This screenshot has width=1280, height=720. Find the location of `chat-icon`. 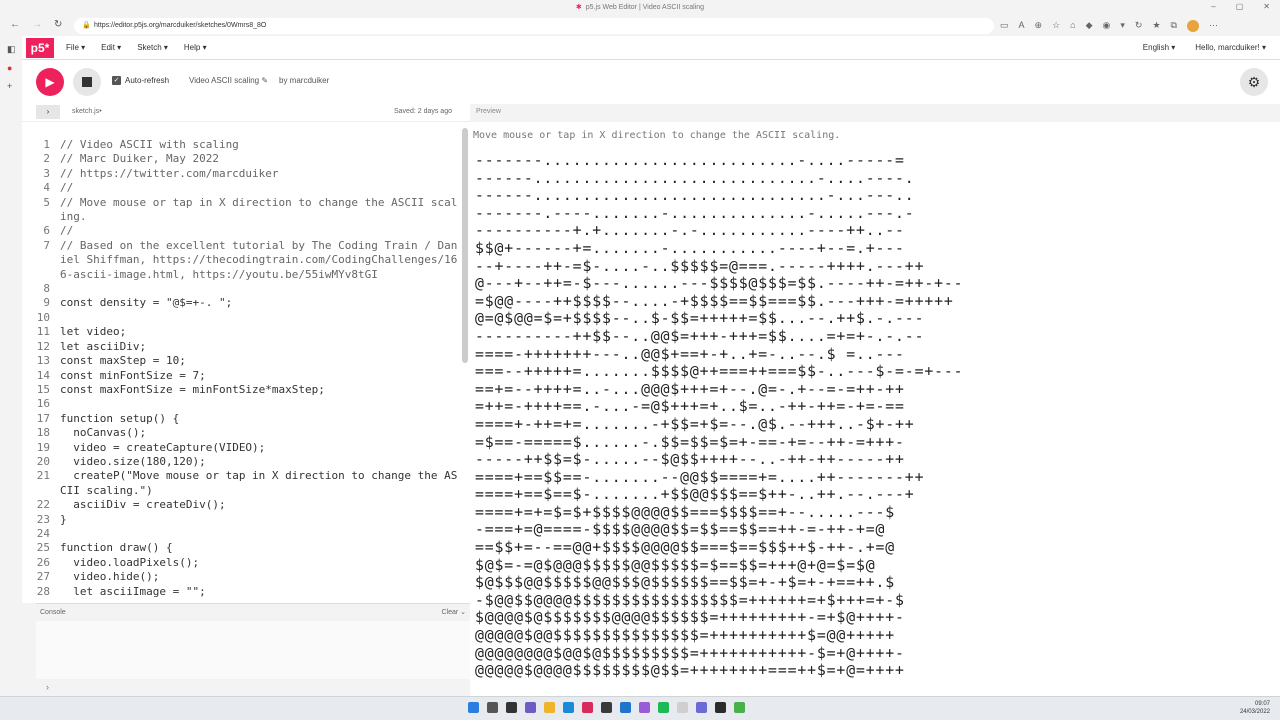

chat-icon is located at coordinates (701, 707).